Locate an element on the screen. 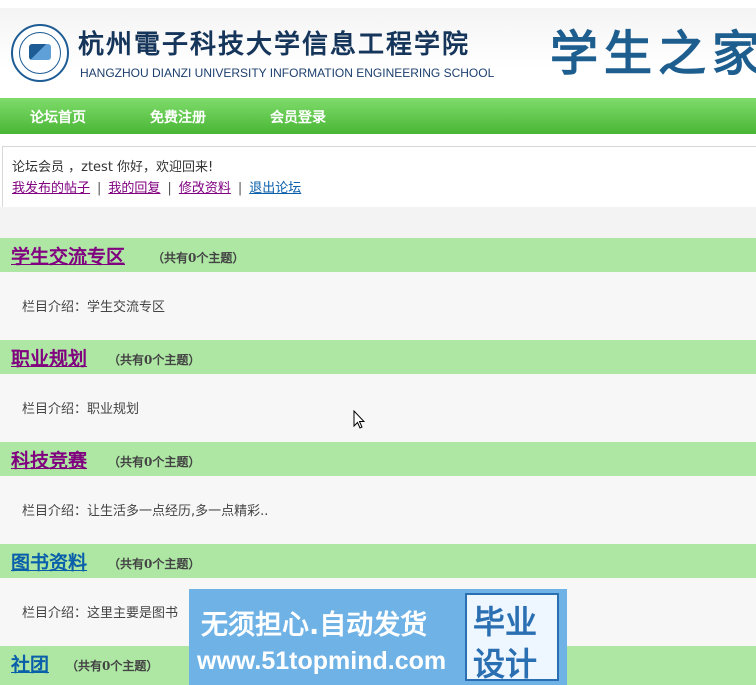 This screenshot has height=685, width=756. nav-register: 免费注册 is located at coordinates (178, 117).